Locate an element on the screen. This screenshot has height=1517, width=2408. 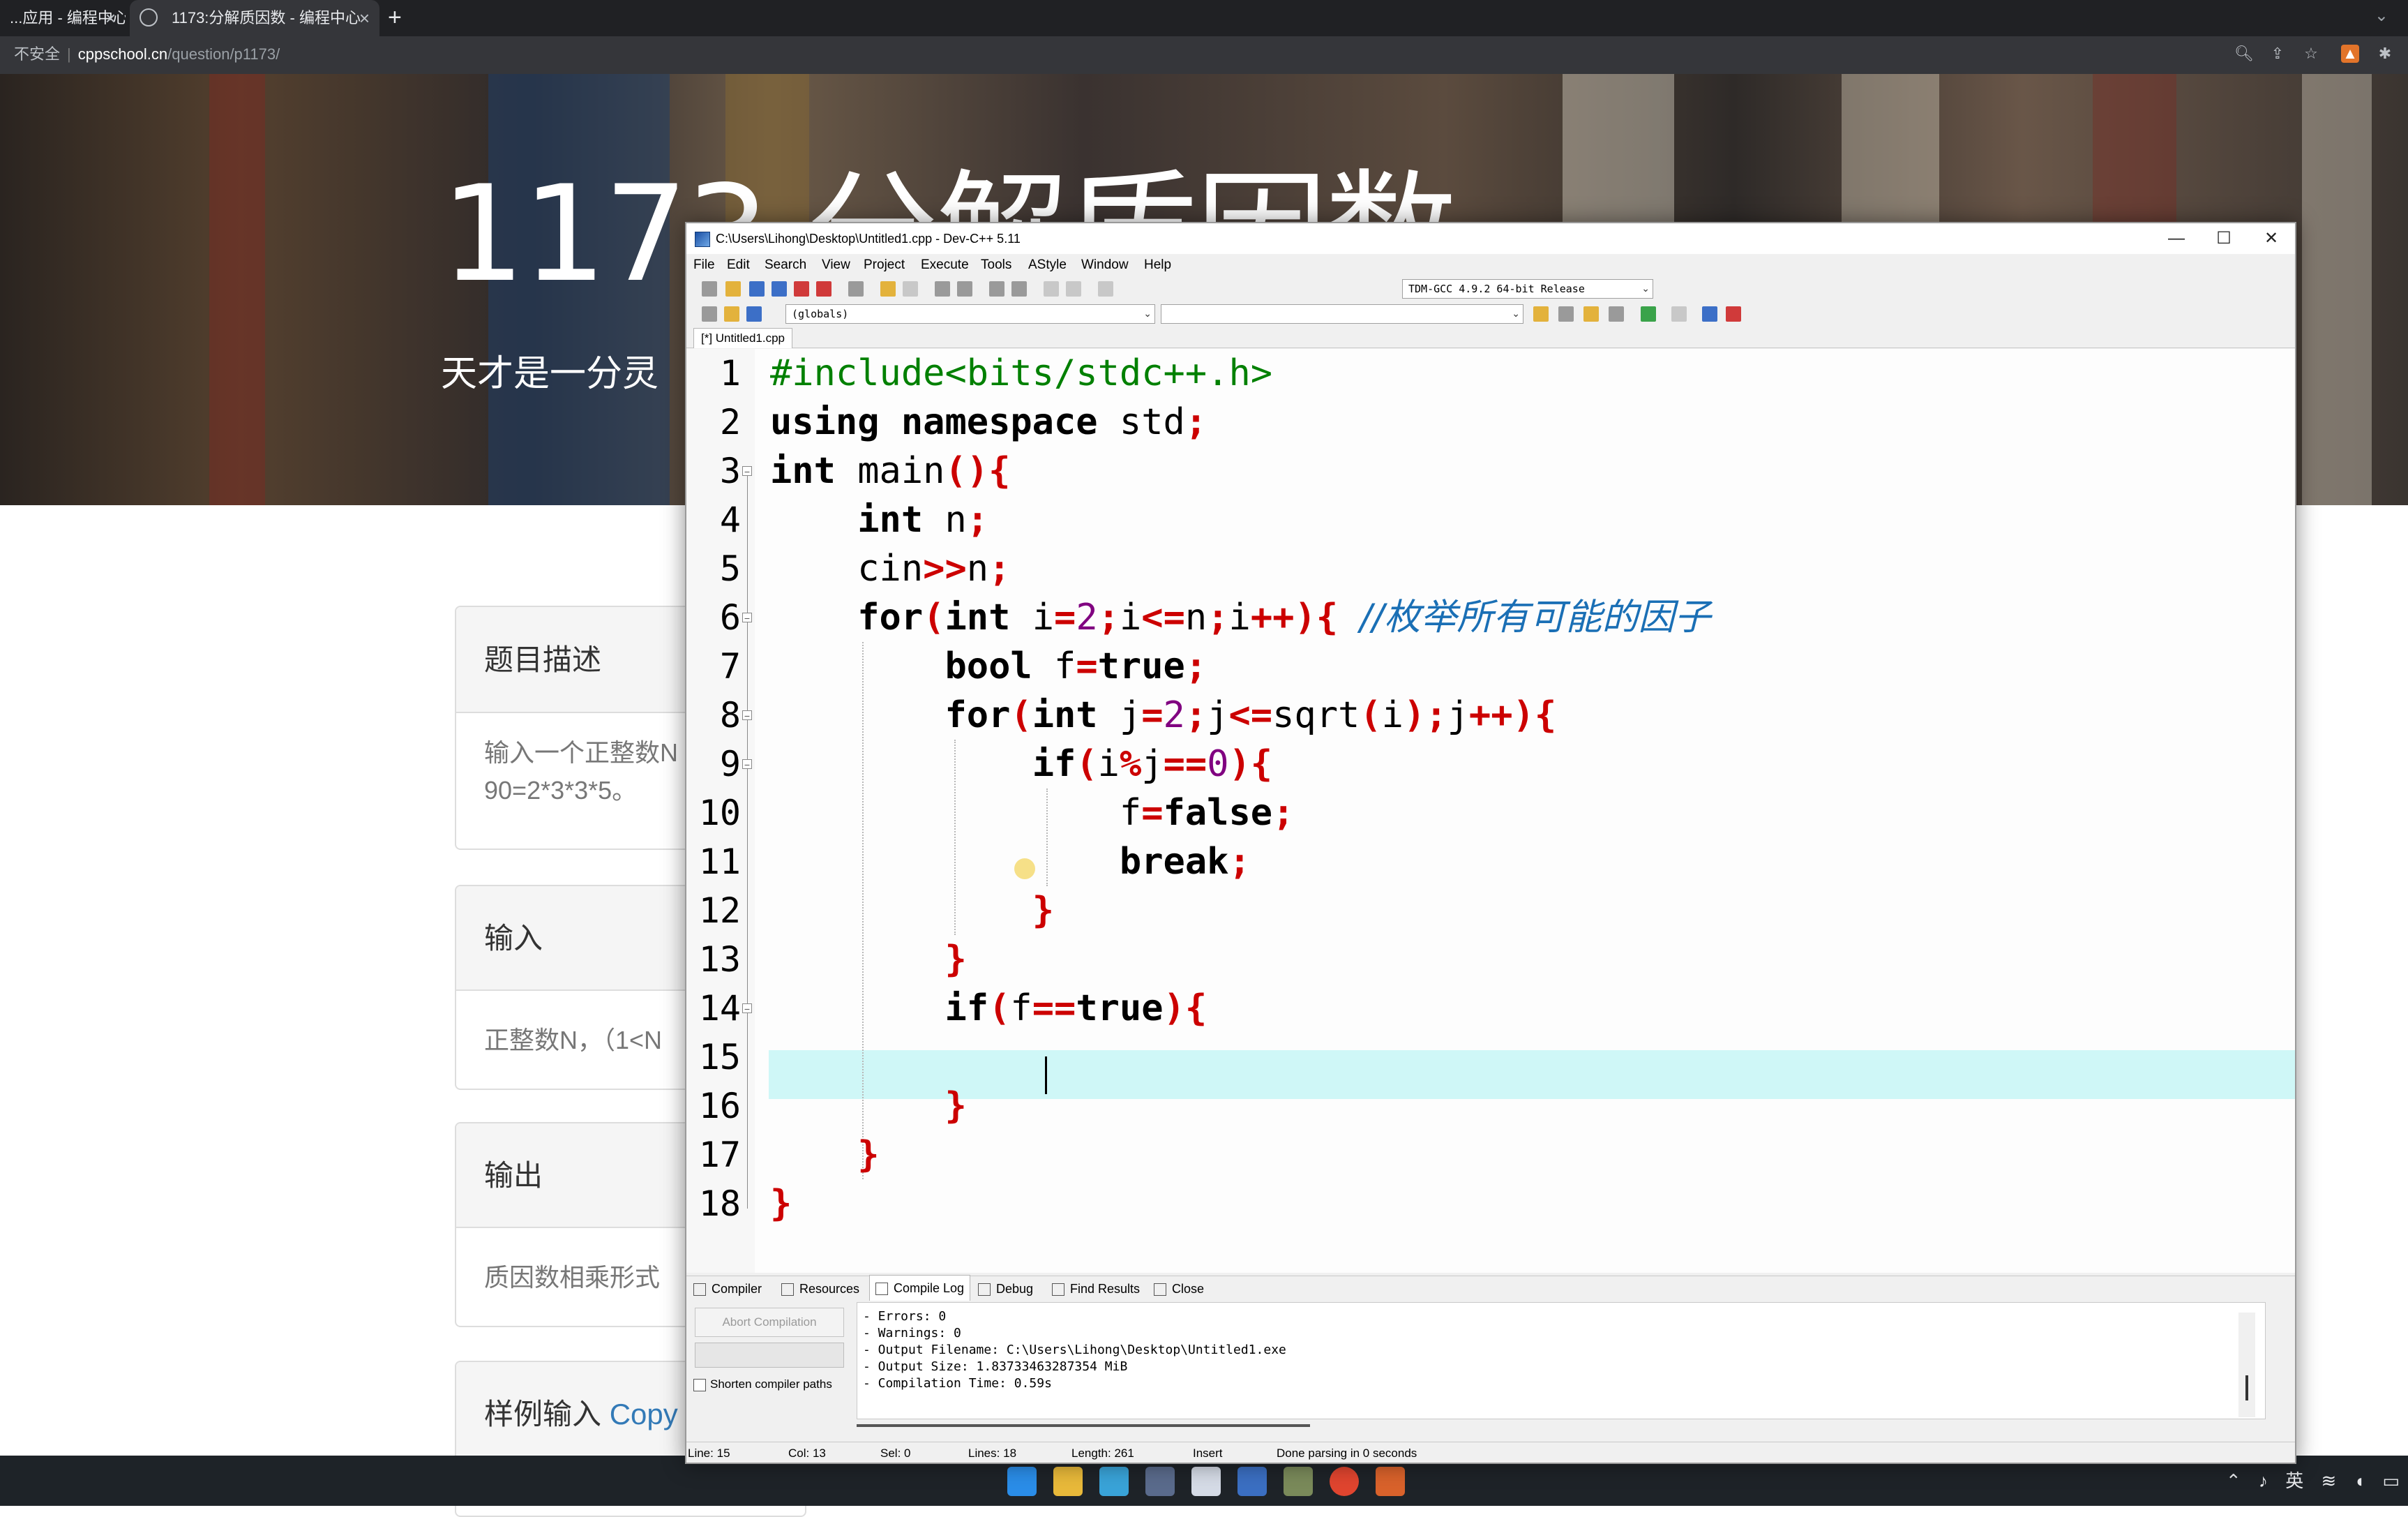
menu-window: Window is located at coordinates (1105, 265).